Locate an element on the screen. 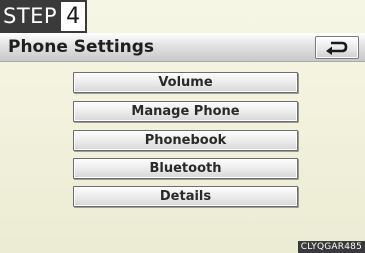 This screenshot has height=253, width=365. figure-code: CLYQGAR485 is located at coordinates (331, 247).